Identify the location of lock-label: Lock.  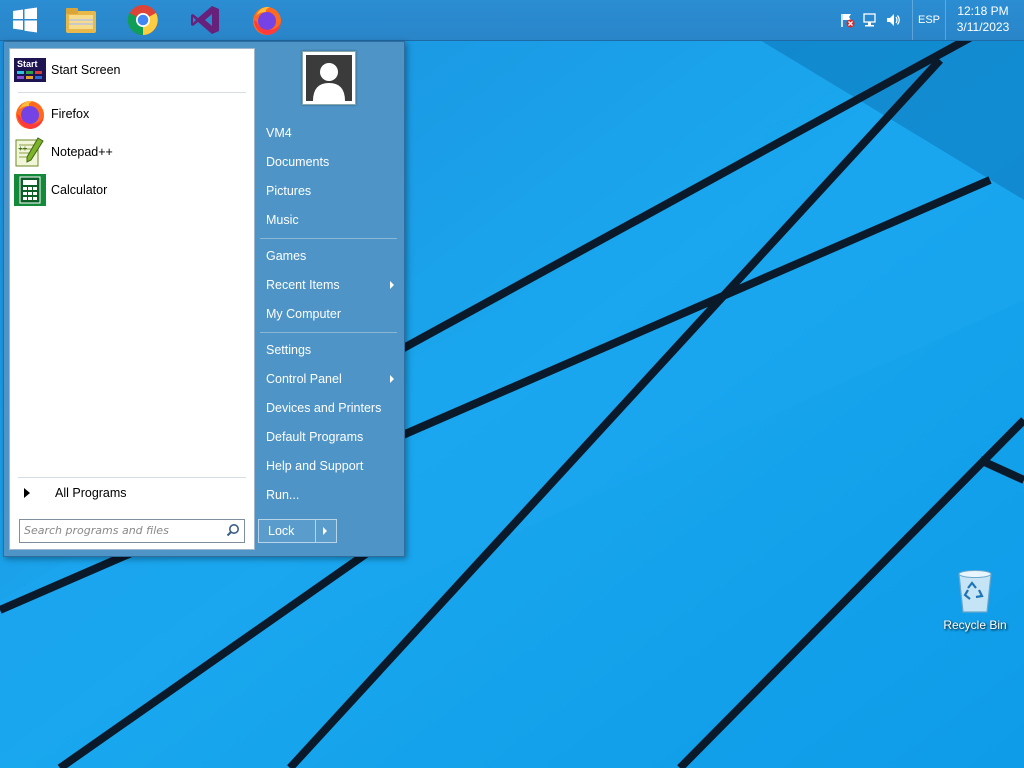
(281, 531).